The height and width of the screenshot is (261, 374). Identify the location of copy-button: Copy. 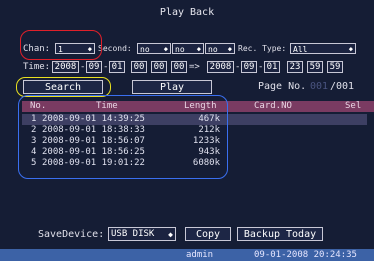
(208, 234).